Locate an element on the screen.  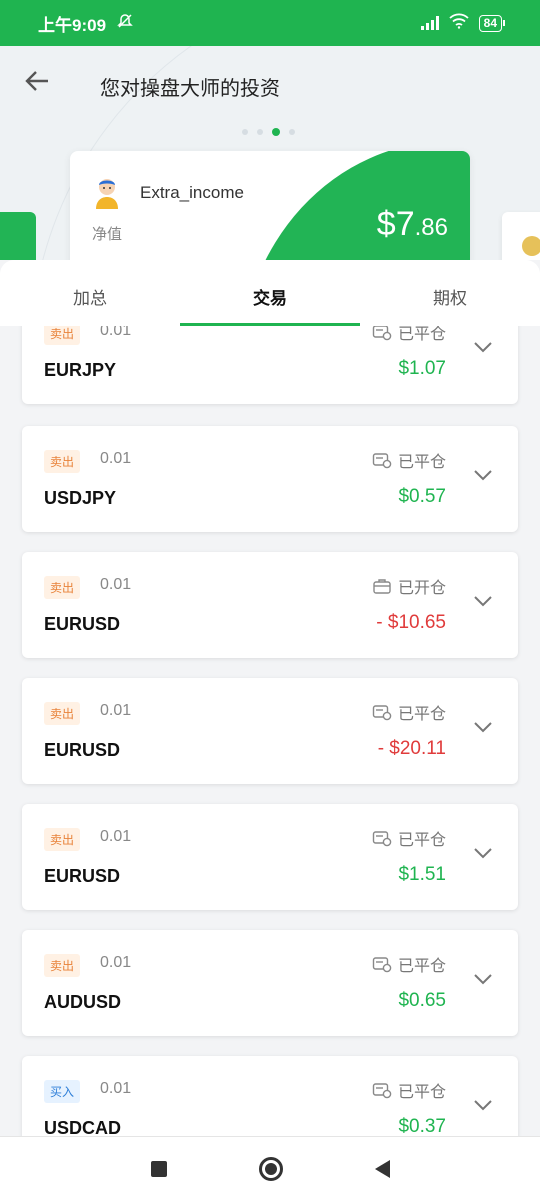
profit-amount: $1.51 is located at coordinates (422, 874).